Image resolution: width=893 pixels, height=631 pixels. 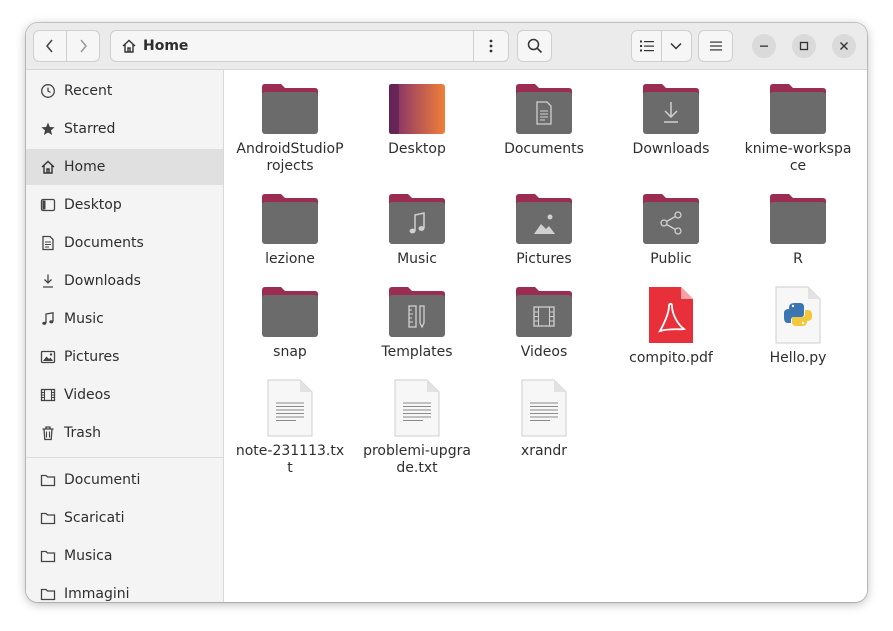 I want to click on list-view-button, so click(x=646, y=46).